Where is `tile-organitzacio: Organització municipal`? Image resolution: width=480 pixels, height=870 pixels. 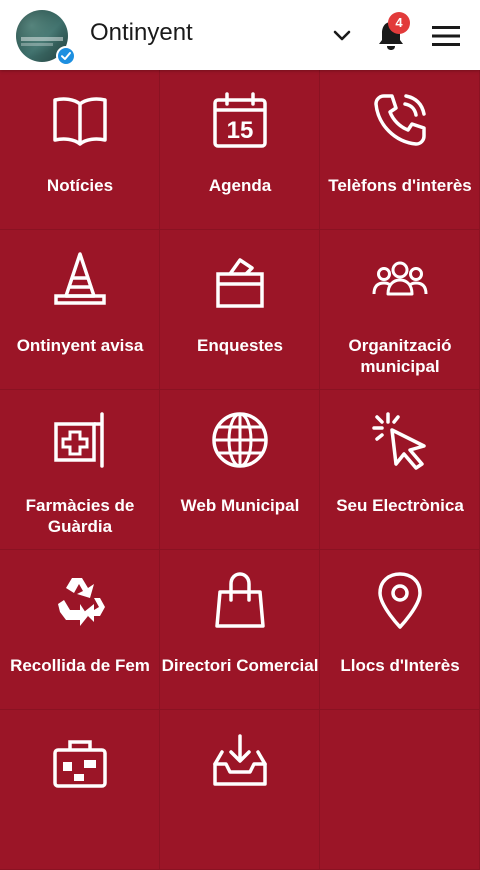 tile-organitzacio: Organització municipal is located at coordinates (400, 310).